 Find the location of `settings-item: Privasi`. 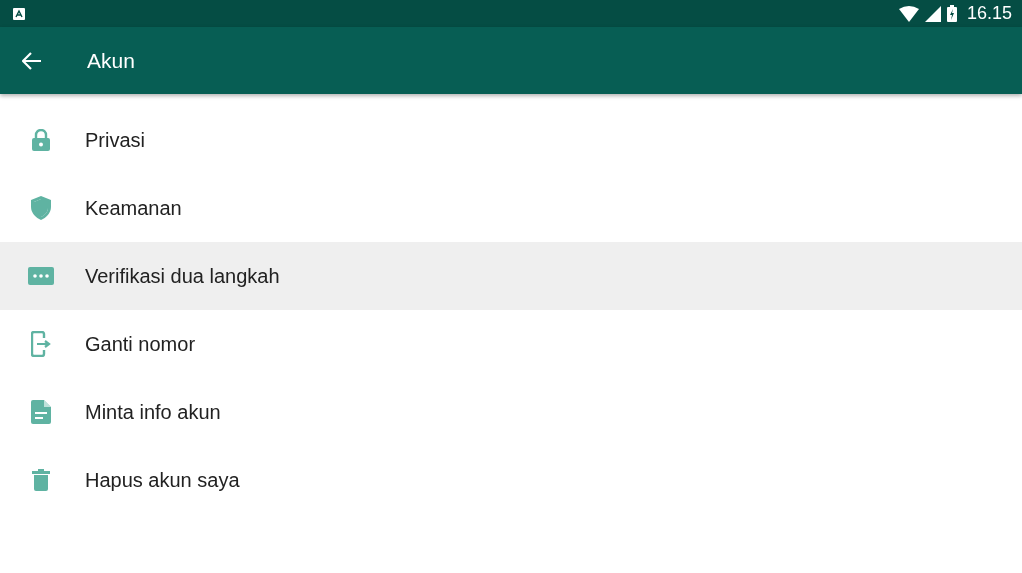

settings-item: Privasi is located at coordinates (511, 140).